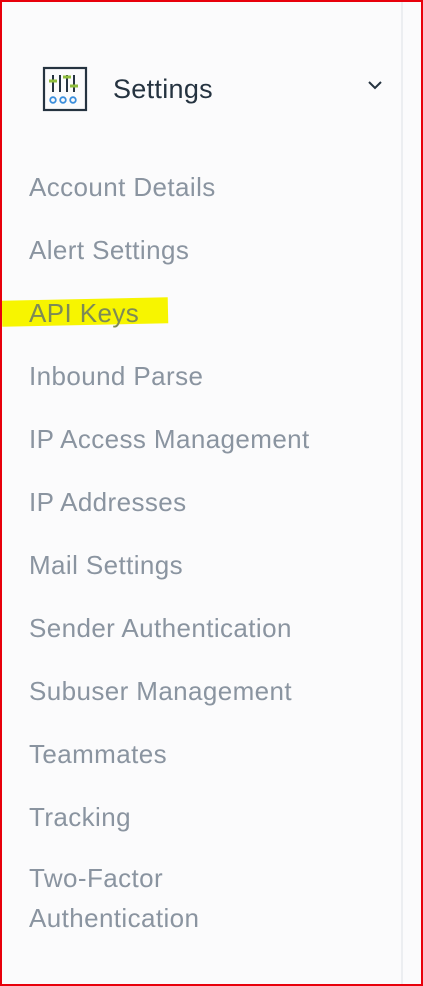 Image resolution: width=423 pixels, height=986 pixels. What do you see at coordinates (163, 88) in the screenshot?
I see `settings-title: Settings` at bounding box center [163, 88].